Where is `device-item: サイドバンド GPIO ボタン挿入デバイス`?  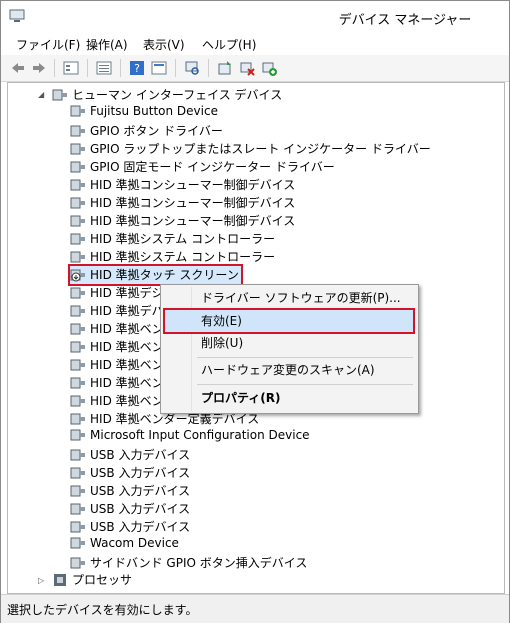 device-item: サイドバンド GPIO ボタン挿入デバイス is located at coordinates (188, 563).